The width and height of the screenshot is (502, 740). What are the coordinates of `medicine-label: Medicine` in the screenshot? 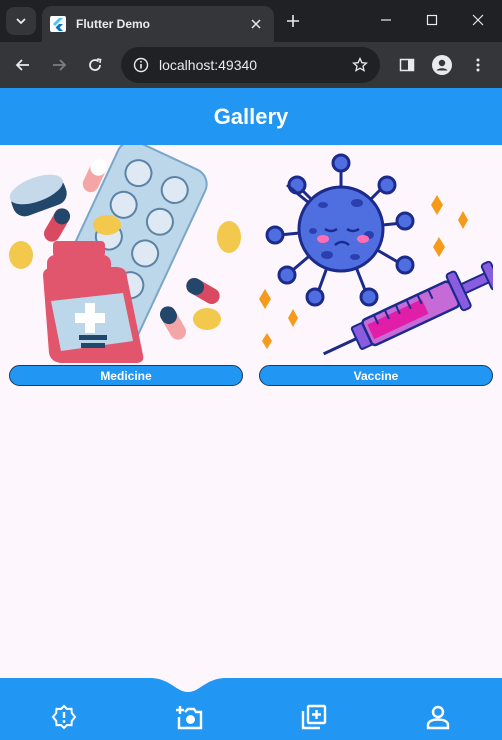 It's located at (126, 375).